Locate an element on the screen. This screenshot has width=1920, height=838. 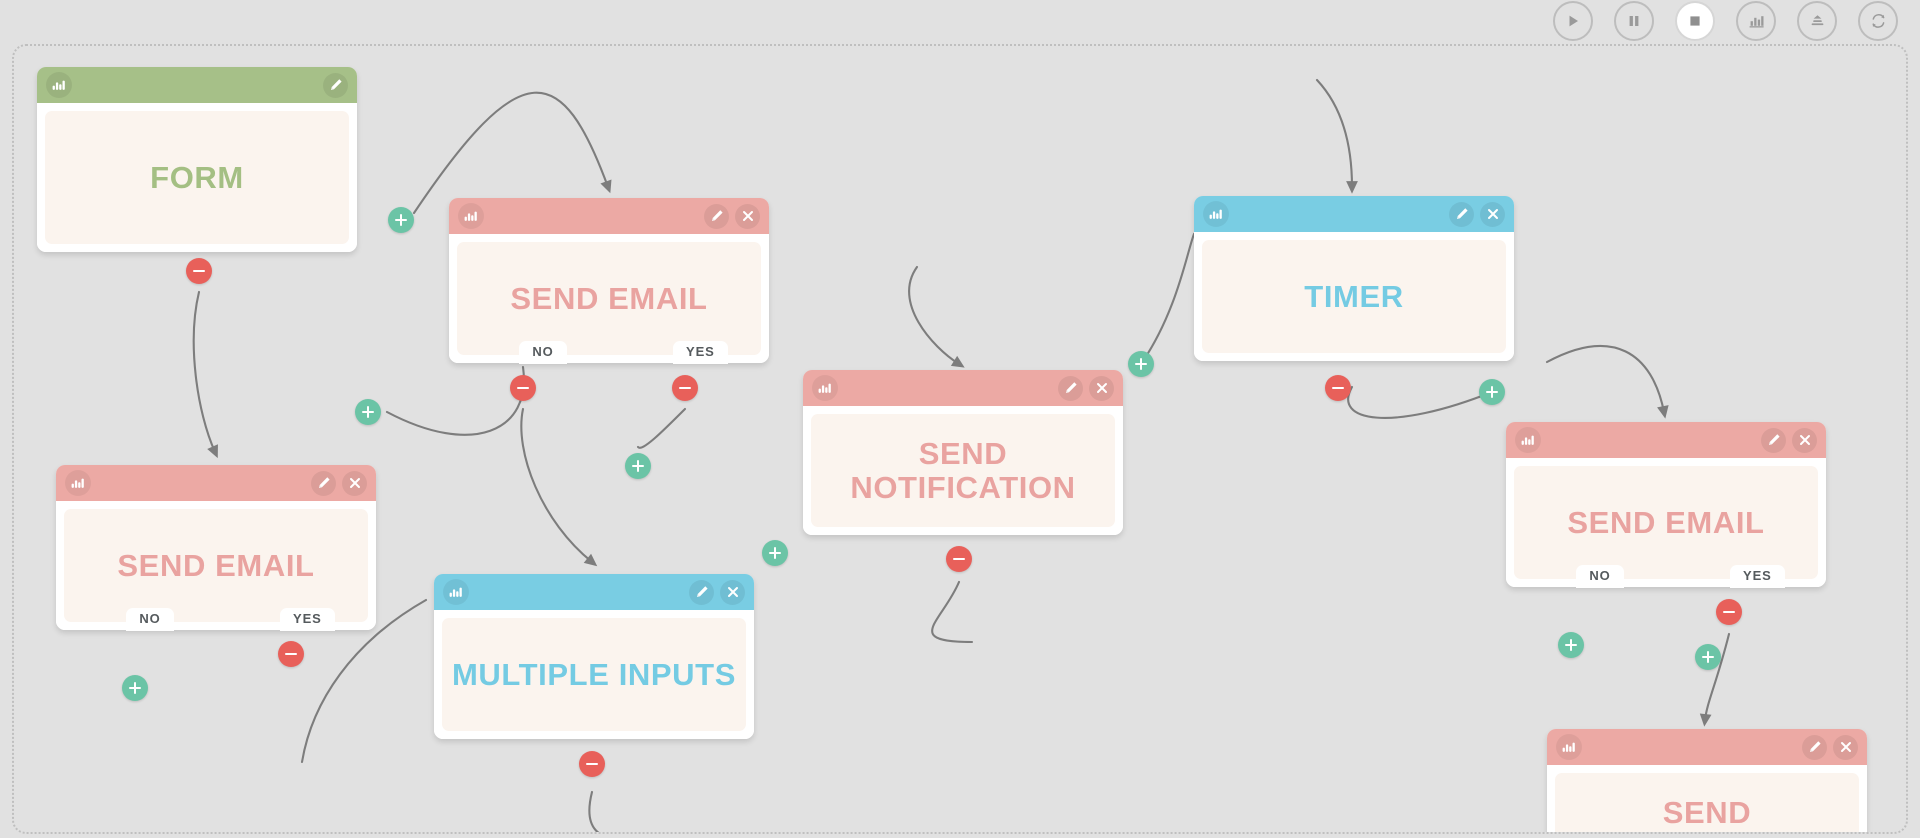
edge-e13 is located at coordinates (605, 812).